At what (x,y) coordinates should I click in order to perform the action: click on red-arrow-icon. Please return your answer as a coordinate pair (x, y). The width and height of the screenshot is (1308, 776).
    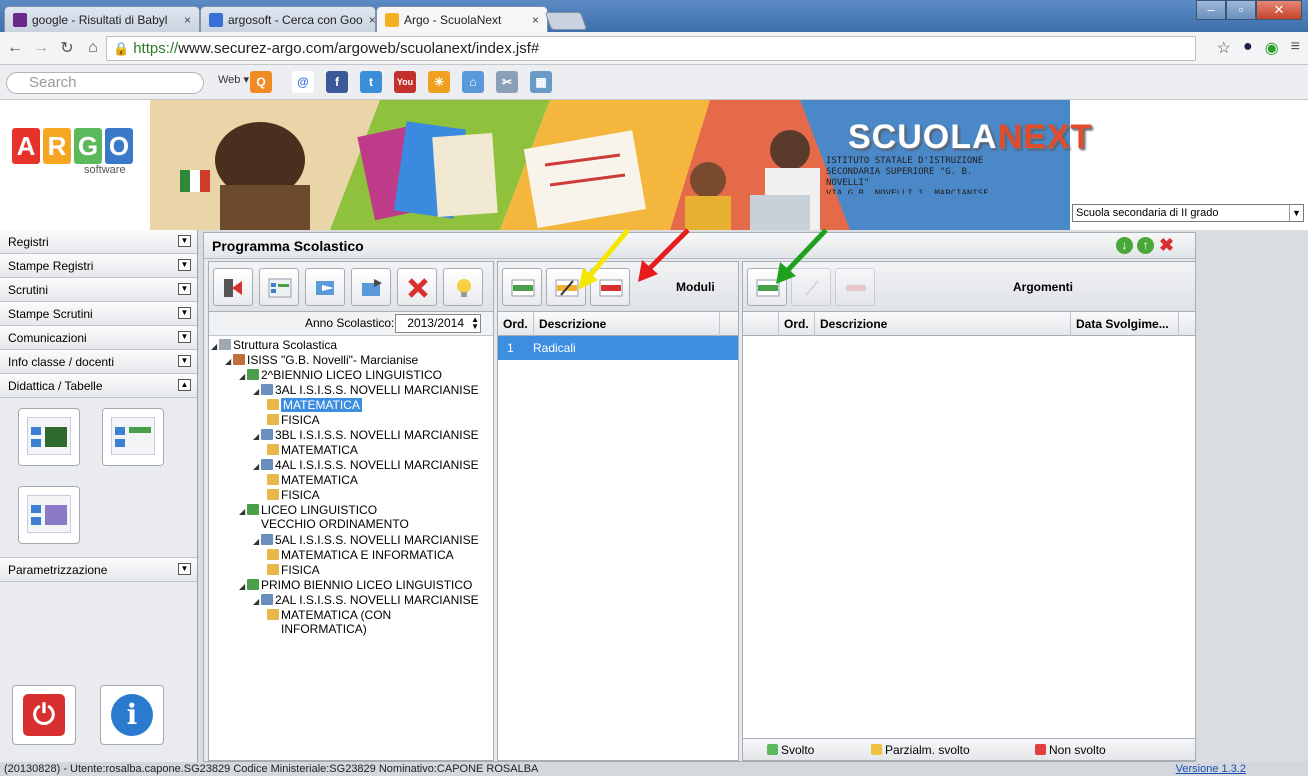
    Looking at the image, I should click on (664, 255).